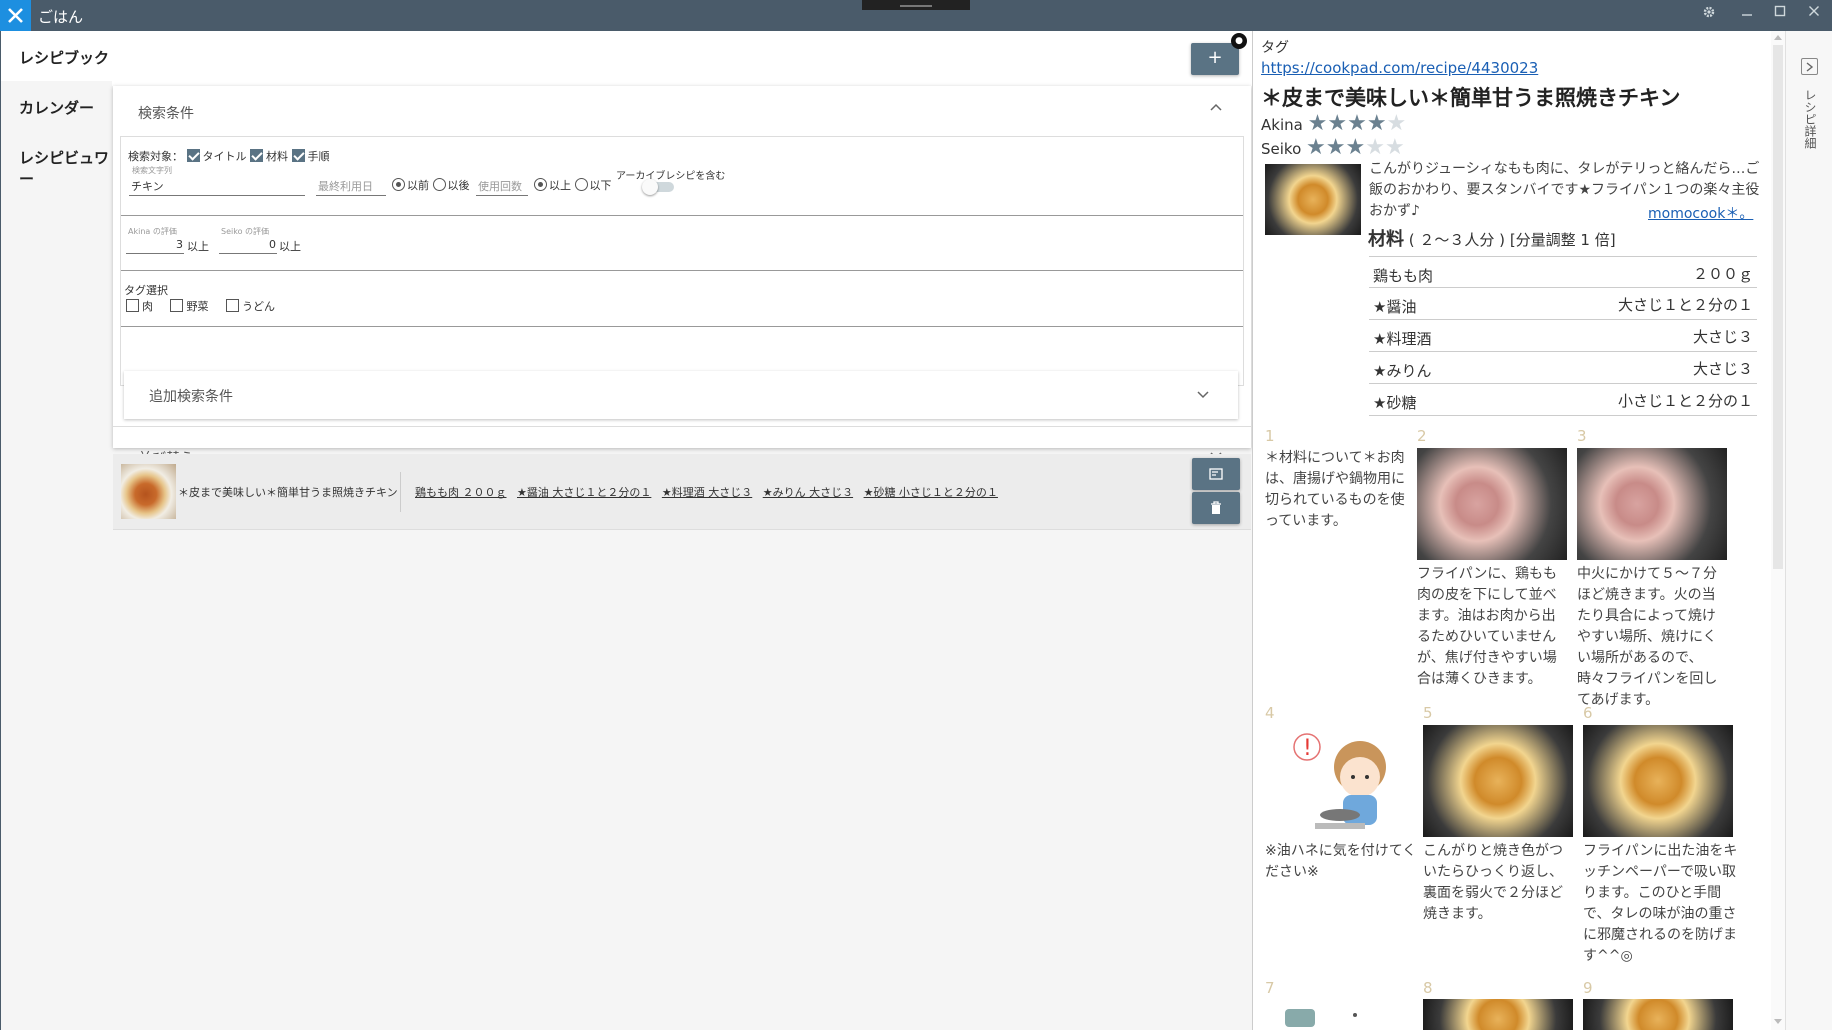  What do you see at coordinates (1563, 336) in the screenshot?
I see `ingredient-row: ★料理酒 大さじ３` at bounding box center [1563, 336].